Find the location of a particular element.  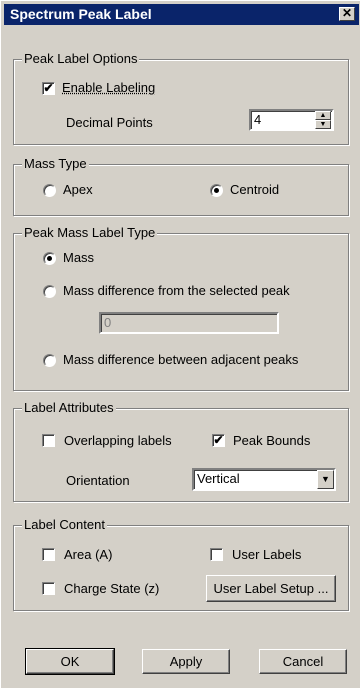

chevron-down-icon: ▼ is located at coordinates (325, 479).